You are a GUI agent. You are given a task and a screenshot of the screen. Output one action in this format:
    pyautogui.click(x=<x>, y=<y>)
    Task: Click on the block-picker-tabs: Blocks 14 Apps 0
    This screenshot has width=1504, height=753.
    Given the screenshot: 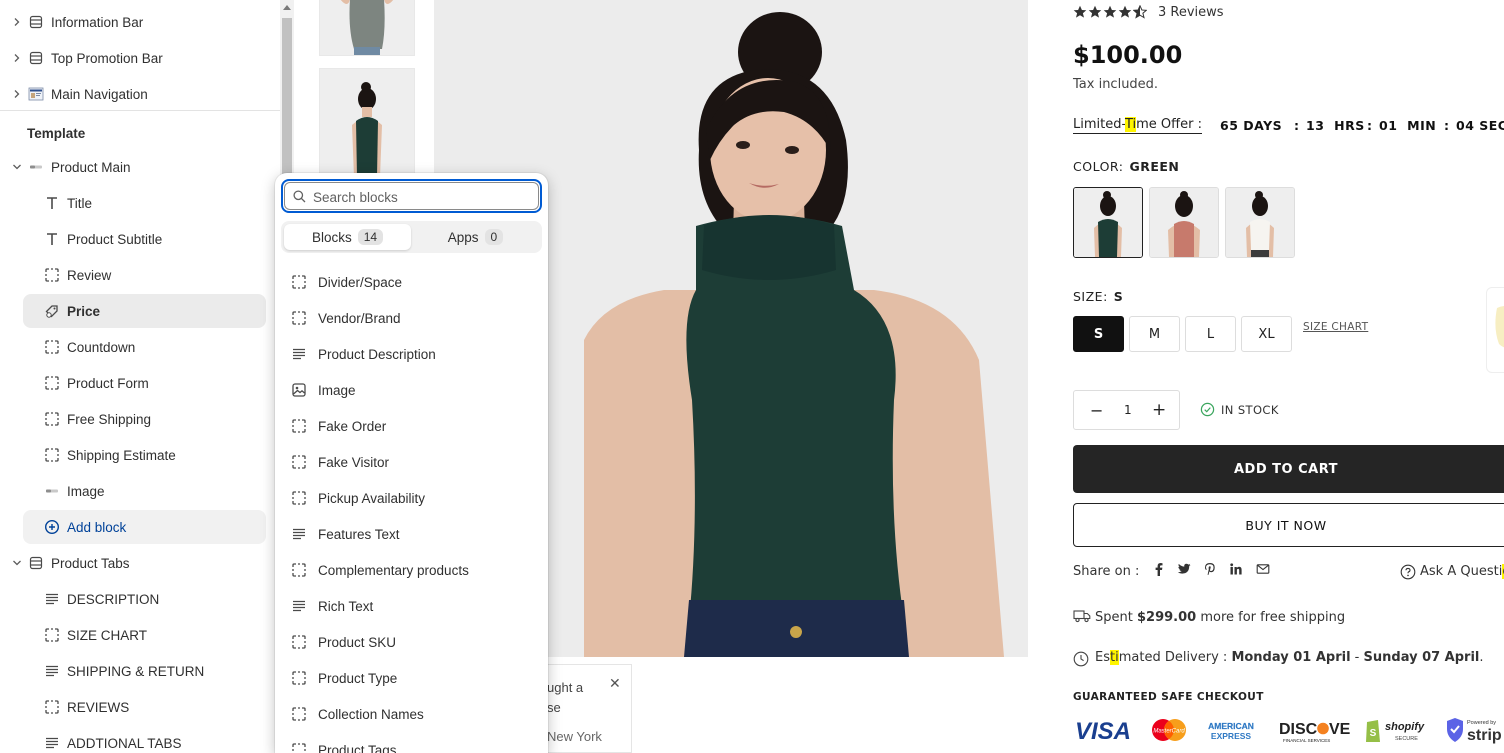 What is the action you would take?
    pyautogui.click(x=411, y=237)
    